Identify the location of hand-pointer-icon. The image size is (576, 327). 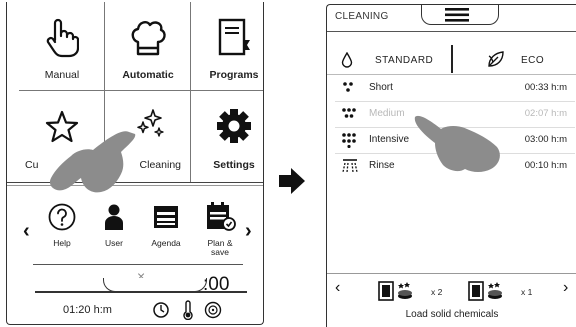
(62, 38).